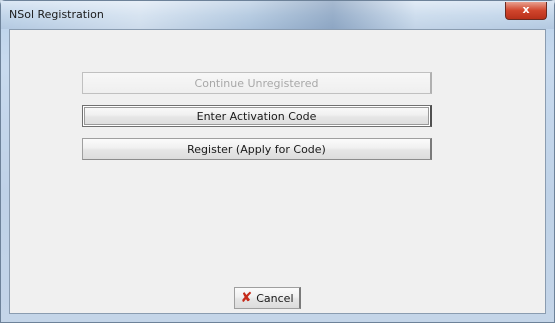 The height and width of the screenshot is (323, 555). I want to click on title-bar: NSol Registration x, so click(277, 15).